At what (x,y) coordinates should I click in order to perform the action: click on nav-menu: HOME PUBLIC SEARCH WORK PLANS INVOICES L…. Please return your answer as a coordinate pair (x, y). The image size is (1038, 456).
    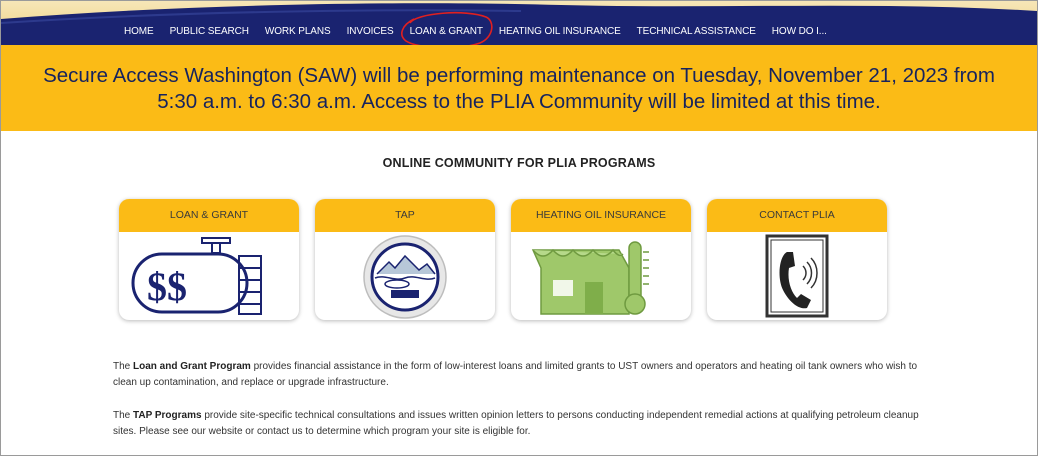
    Looking at the image, I should click on (475, 28).